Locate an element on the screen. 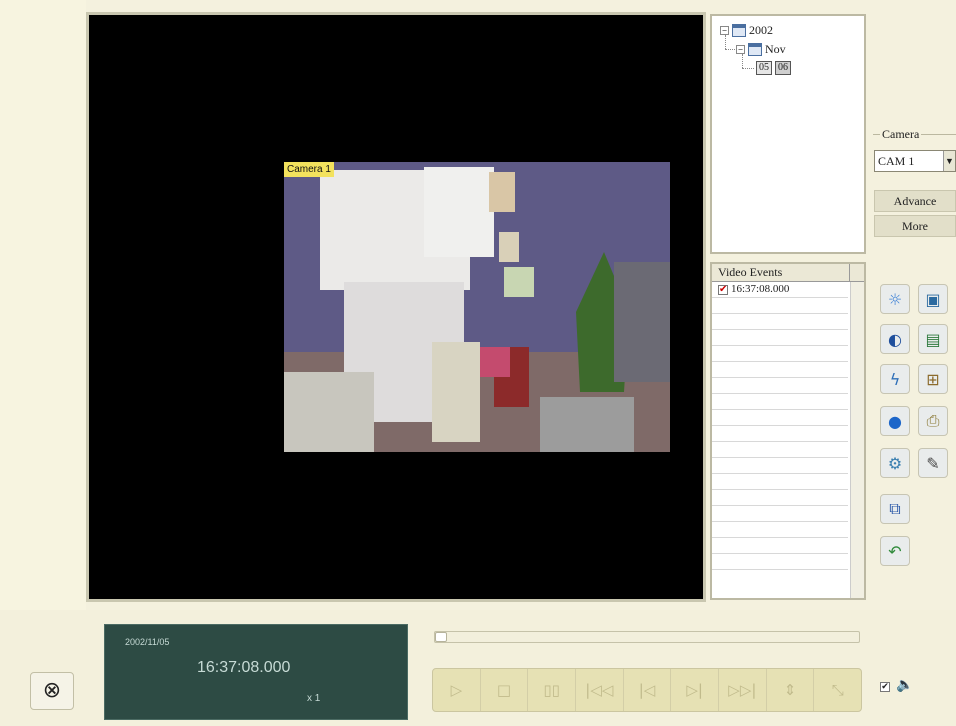 The image size is (956, 726). close-circle-icon: ⊗ is located at coordinates (52, 690).